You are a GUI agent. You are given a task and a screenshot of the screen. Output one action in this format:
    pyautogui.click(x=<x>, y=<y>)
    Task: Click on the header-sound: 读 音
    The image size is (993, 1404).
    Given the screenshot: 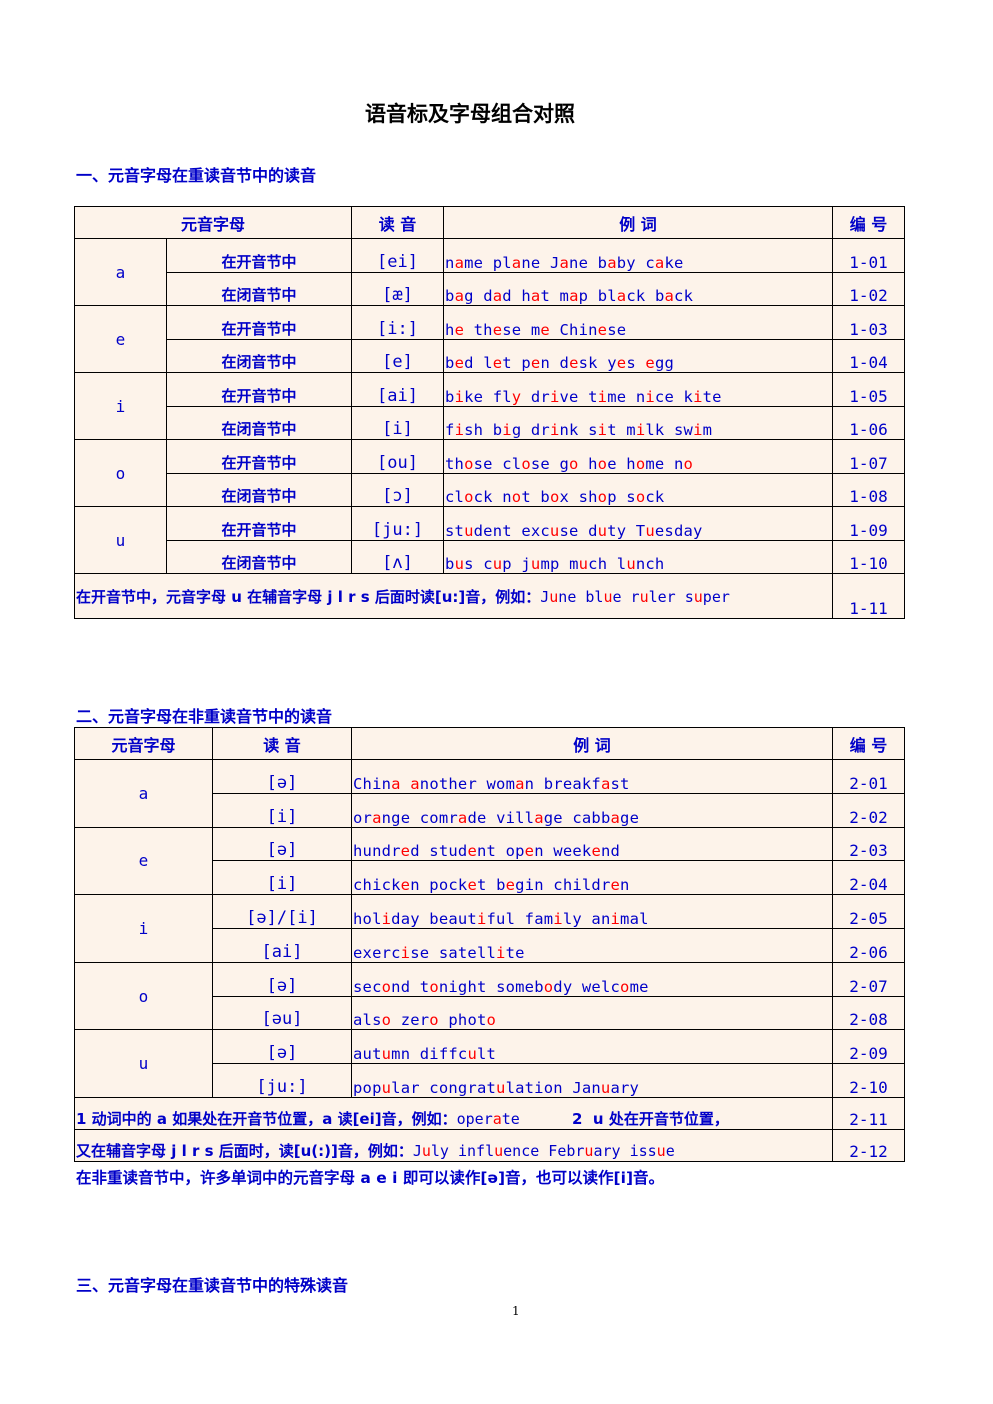 What is the action you would take?
    pyautogui.click(x=398, y=222)
    